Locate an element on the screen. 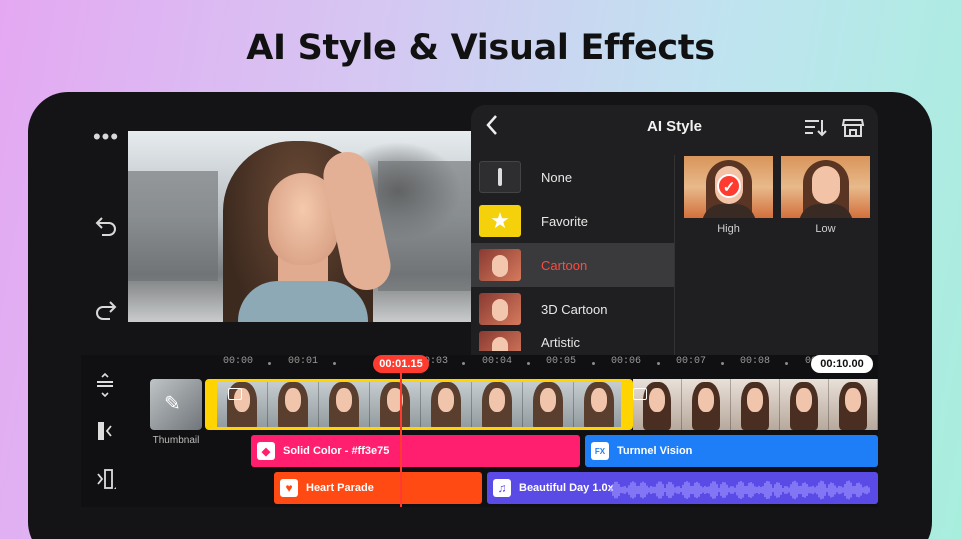 This screenshot has width=961, height=539. track-label: Solid Color - #ff3e75 is located at coordinates (336, 451).